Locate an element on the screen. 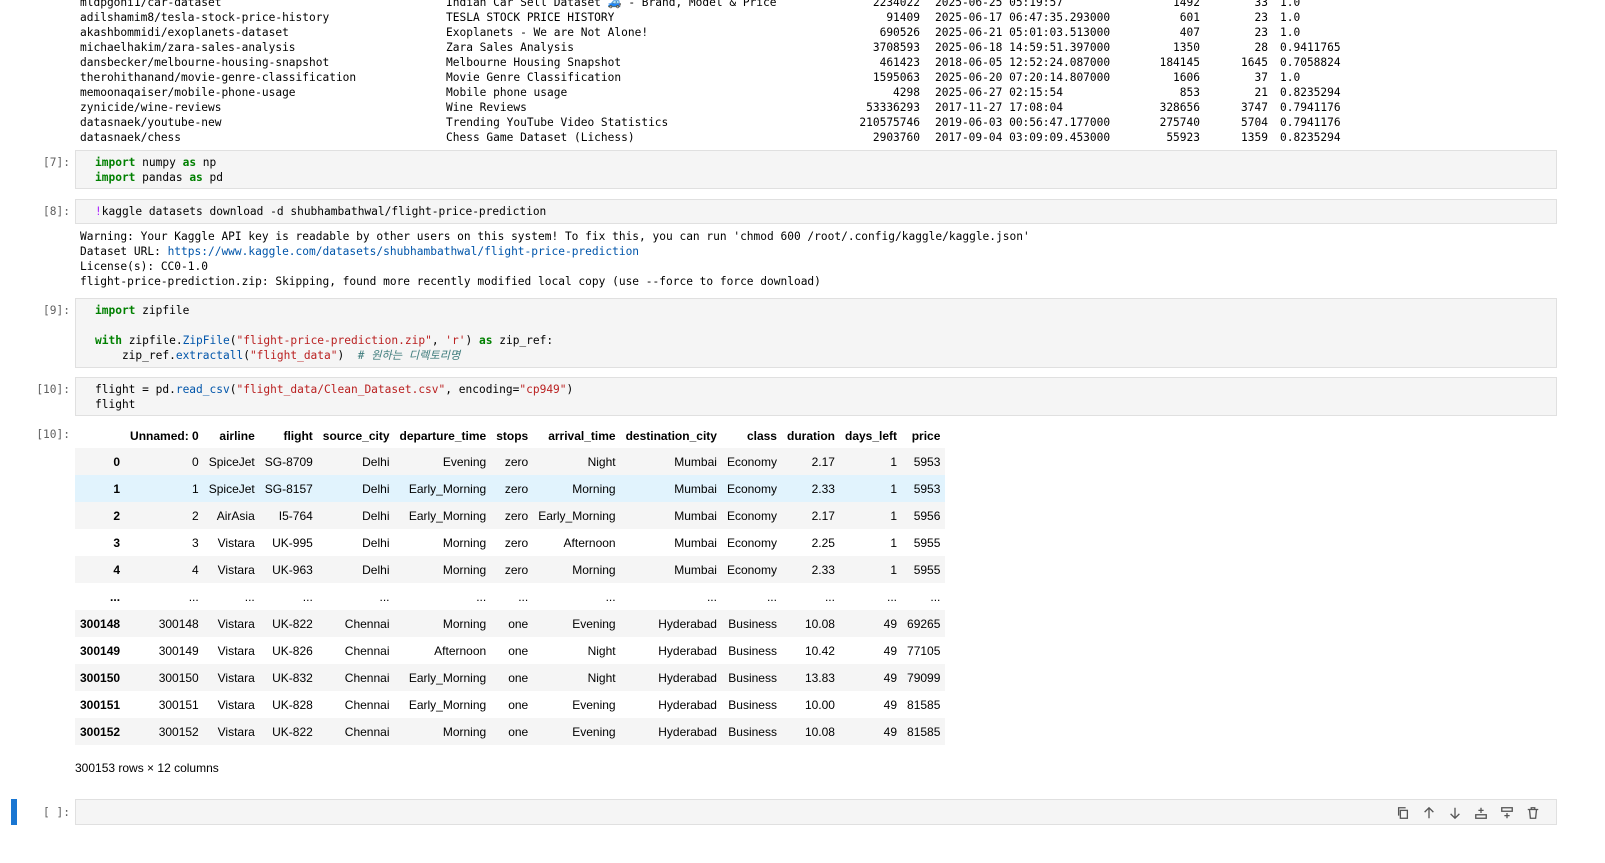 This screenshot has width=1605, height=863. output-prompt: [10]: is located at coordinates (53, 434).